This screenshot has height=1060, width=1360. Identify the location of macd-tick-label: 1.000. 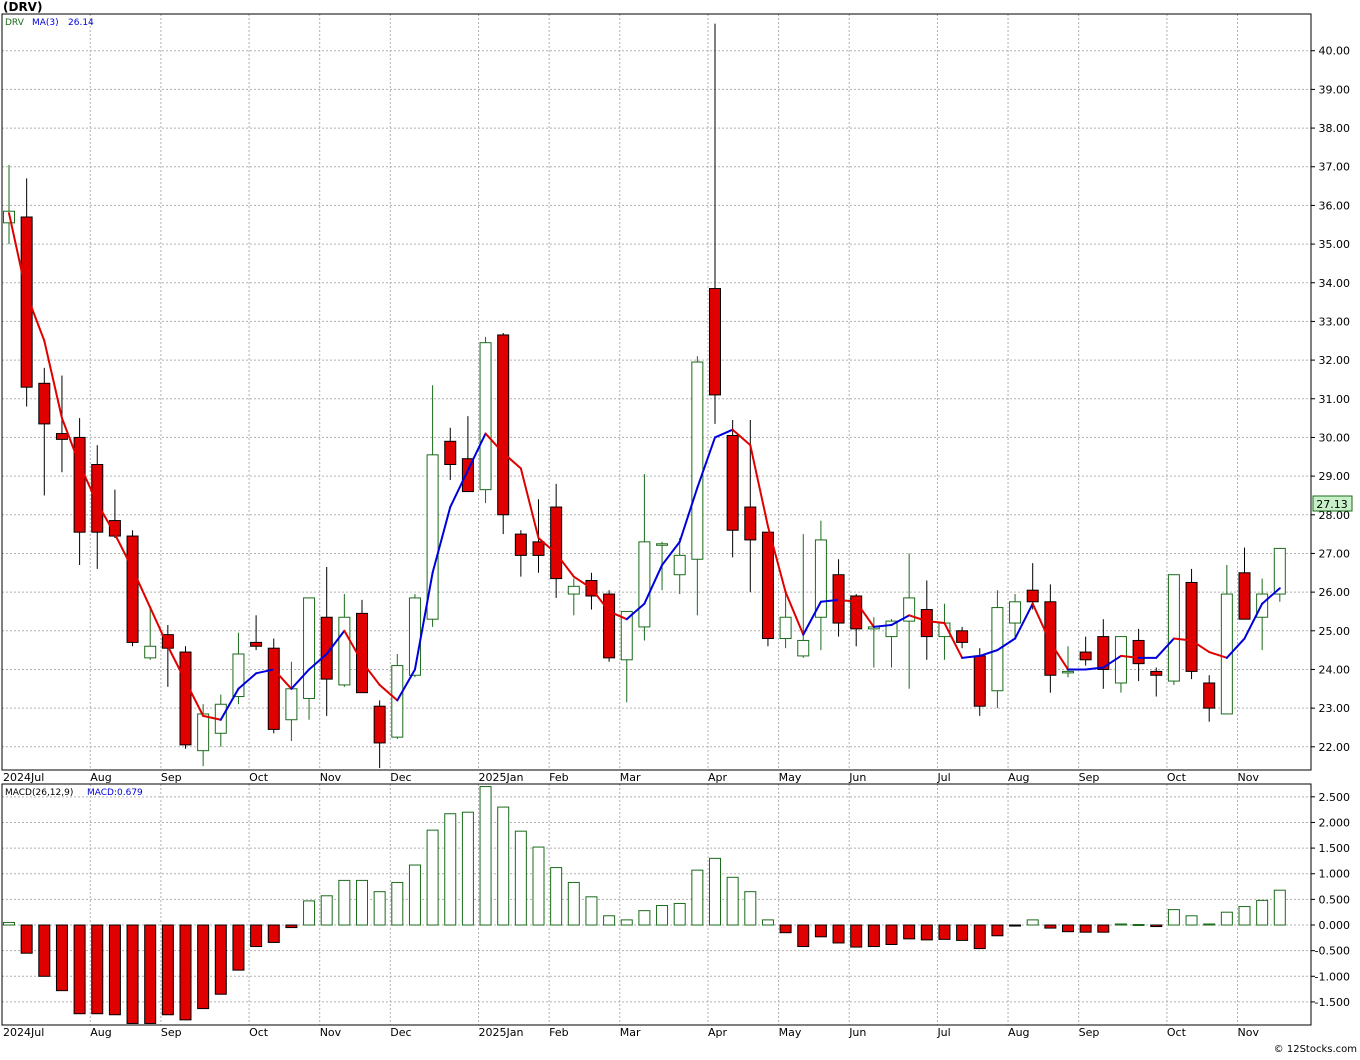
(1335, 874).